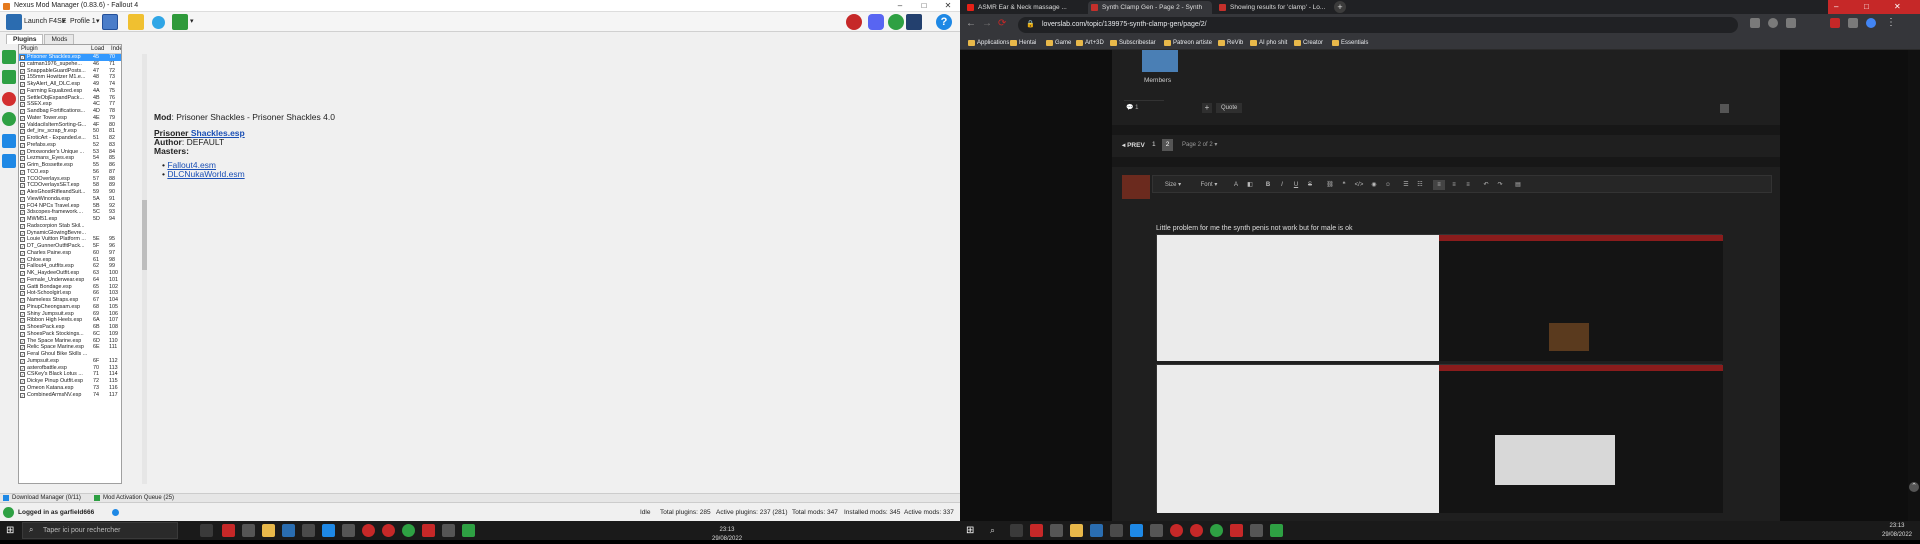 The image size is (1920, 544). I want to click on launch-game-icon, so click(14, 22).